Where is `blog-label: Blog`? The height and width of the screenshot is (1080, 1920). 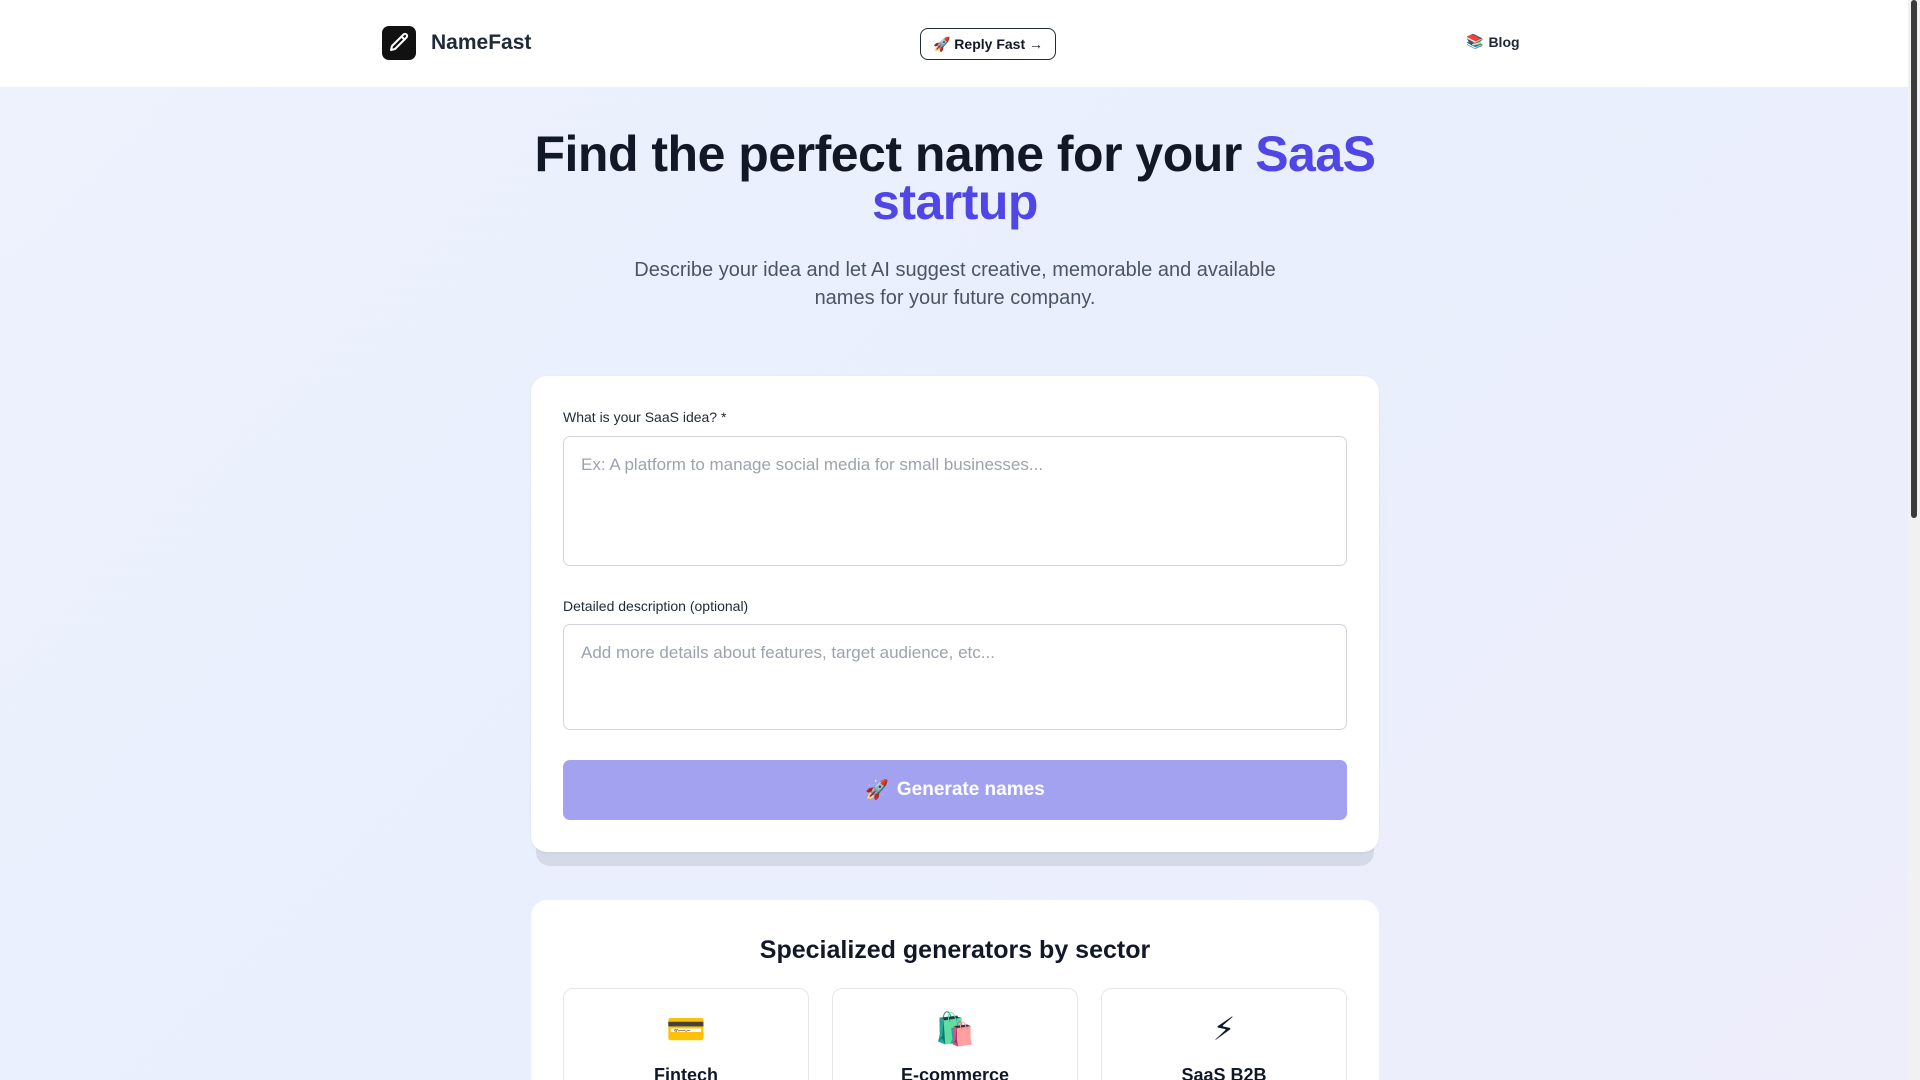 blog-label: Blog is located at coordinates (1504, 41).